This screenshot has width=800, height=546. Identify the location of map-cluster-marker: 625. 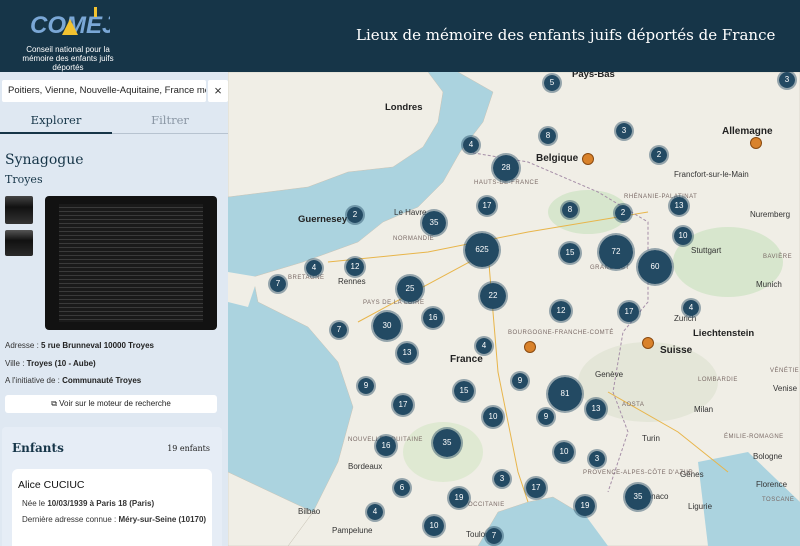
(482, 250).